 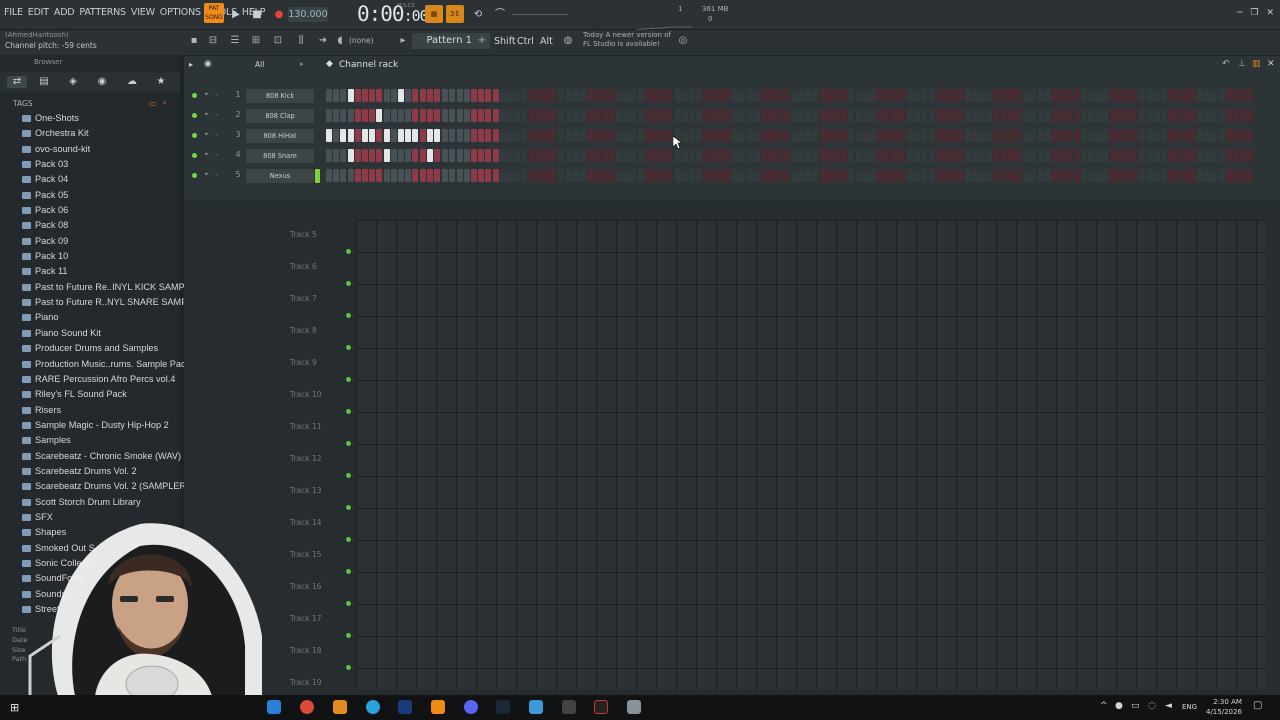 I want to click on browser-folder: Orchestra Kit, so click(x=90, y=133).